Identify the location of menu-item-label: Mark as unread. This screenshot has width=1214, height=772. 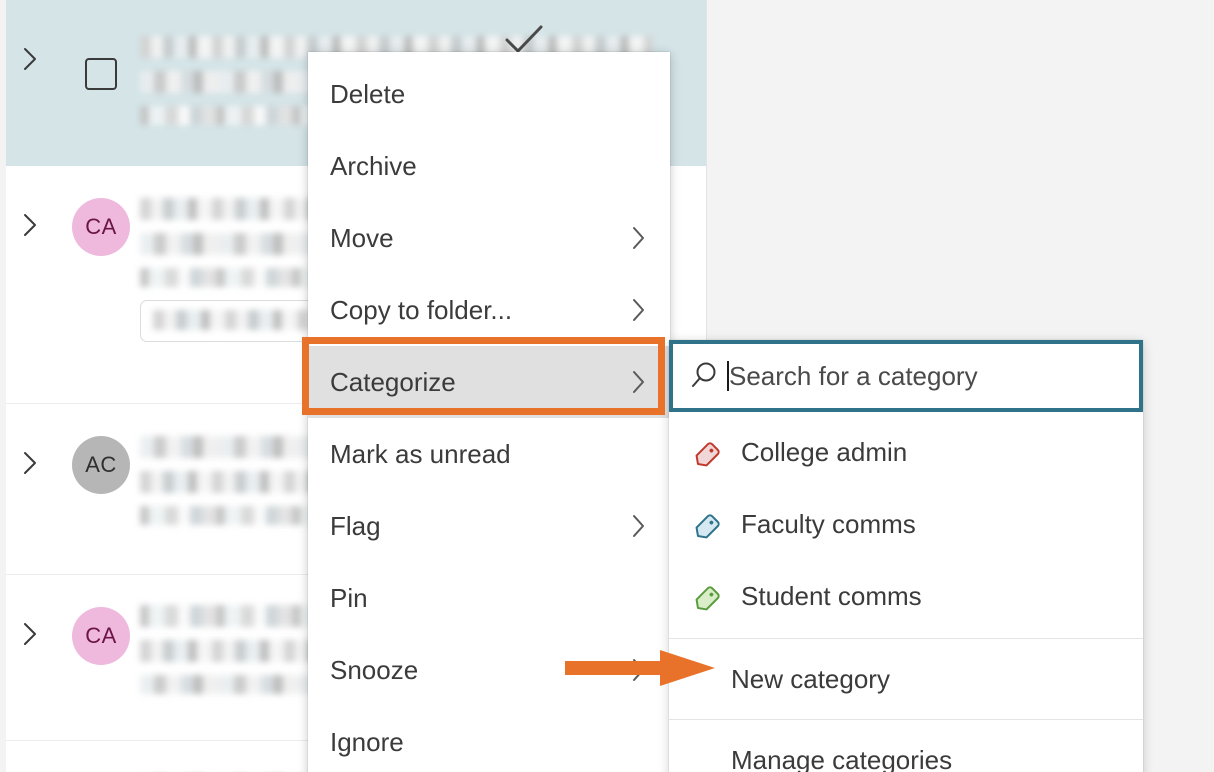
(420, 453).